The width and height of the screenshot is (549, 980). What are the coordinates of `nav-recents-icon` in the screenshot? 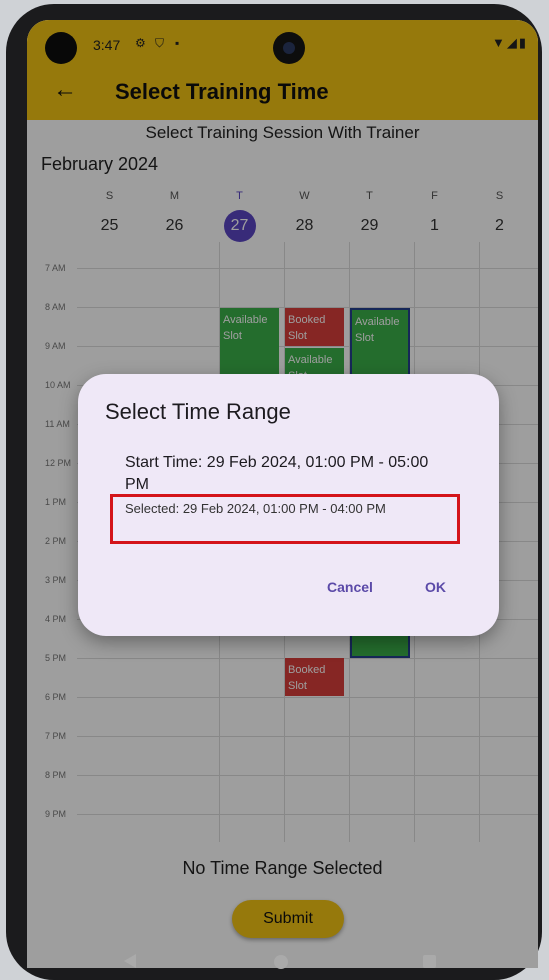 It's located at (429, 961).